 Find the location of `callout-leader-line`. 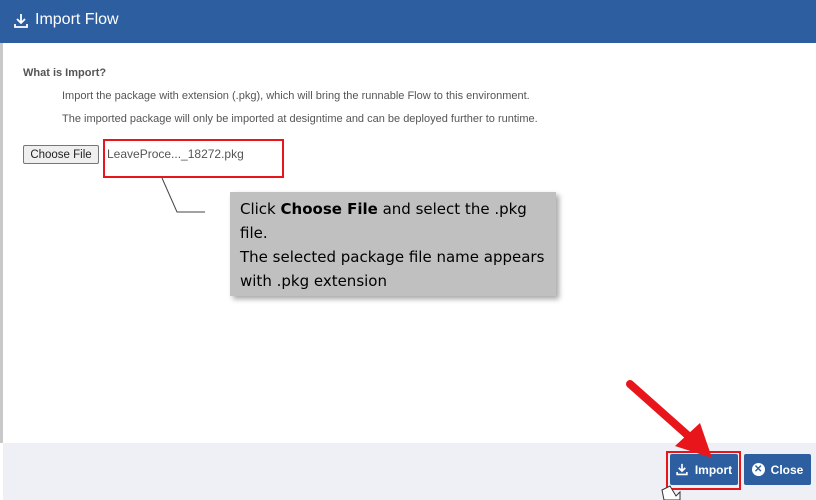

callout-leader-line is located at coordinates (183, 195).